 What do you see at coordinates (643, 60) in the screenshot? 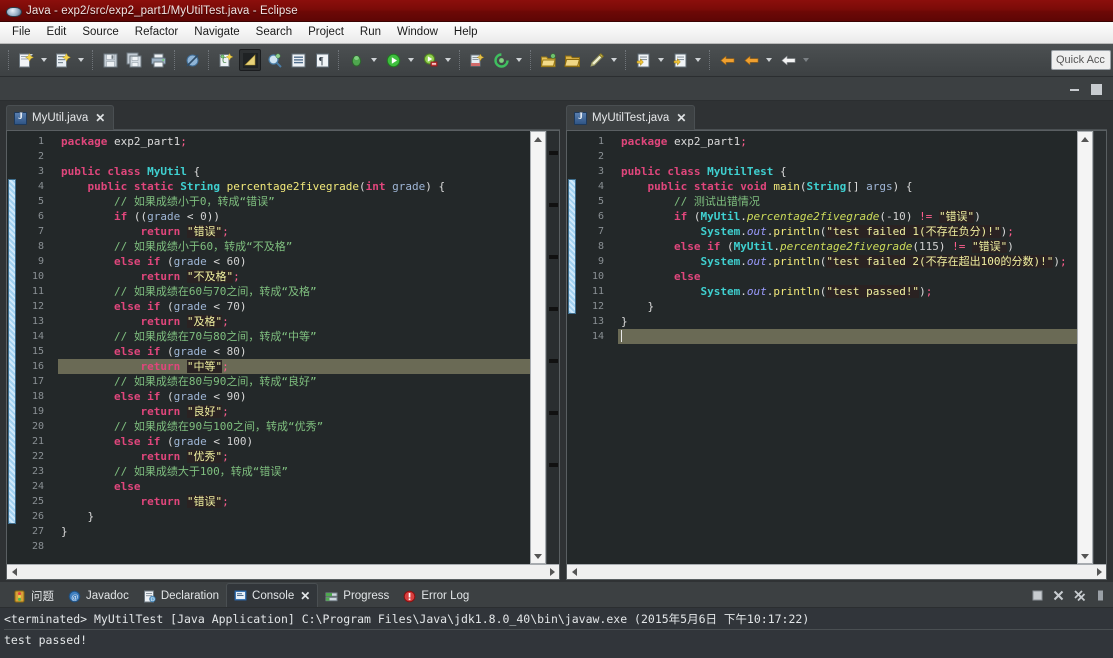
I see `next-annotation-icon` at bounding box center [643, 60].